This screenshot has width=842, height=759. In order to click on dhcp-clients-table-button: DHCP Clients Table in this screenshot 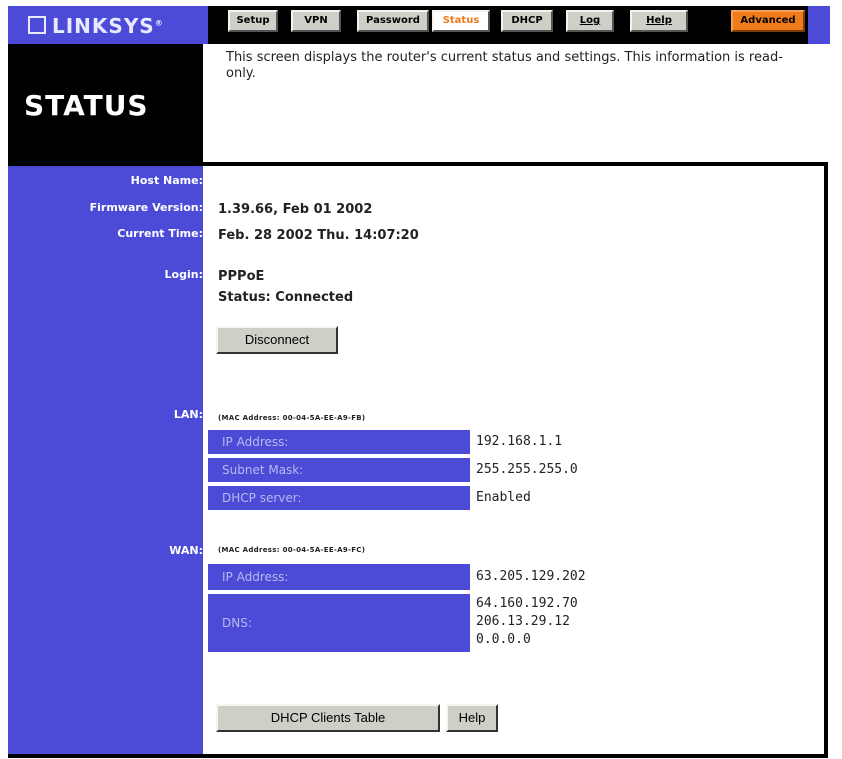, I will do `click(328, 718)`.